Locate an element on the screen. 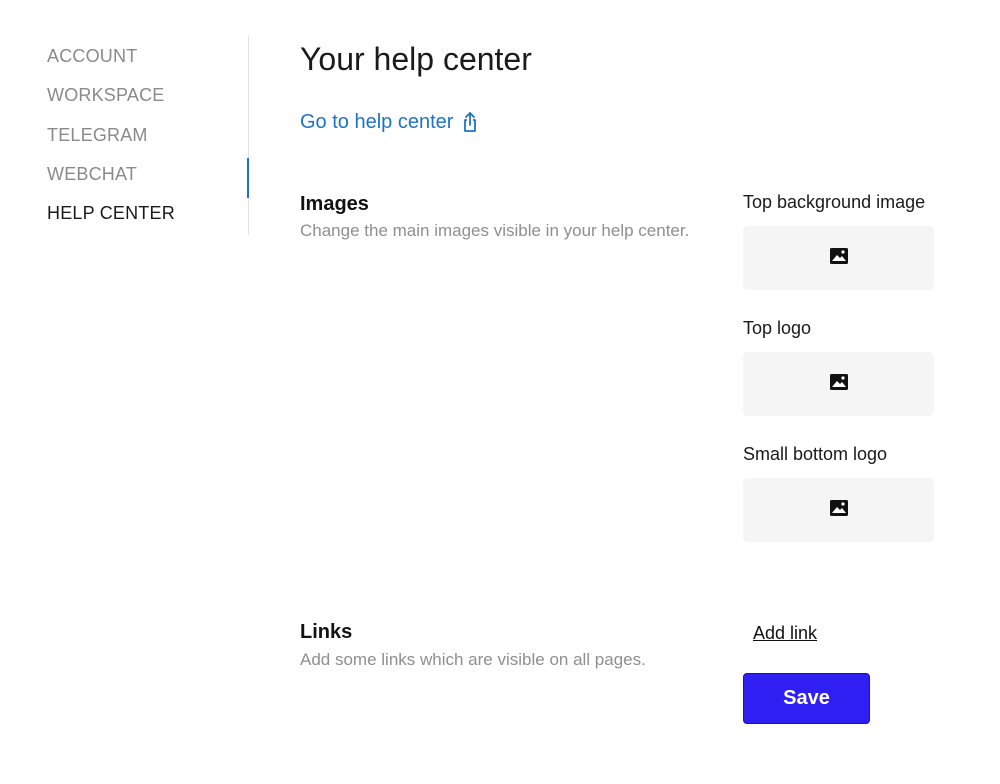 Image resolution: width=1000 pixels, height=784 pixels. help-link-label: Go to help center is located at coordinates (377, 122).